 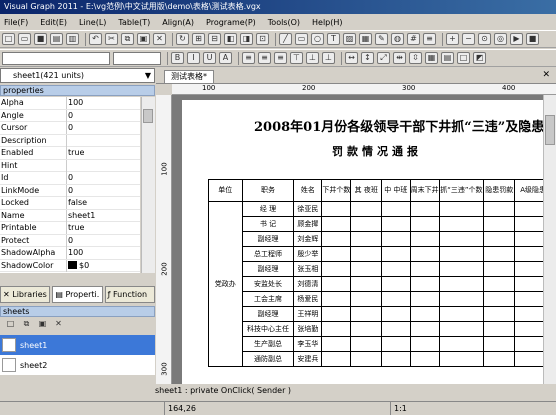 What do you see at coordinates (351, 58) in the screenshot?
I see `same-width-icon: ↔` at bounding box center [351, 58].